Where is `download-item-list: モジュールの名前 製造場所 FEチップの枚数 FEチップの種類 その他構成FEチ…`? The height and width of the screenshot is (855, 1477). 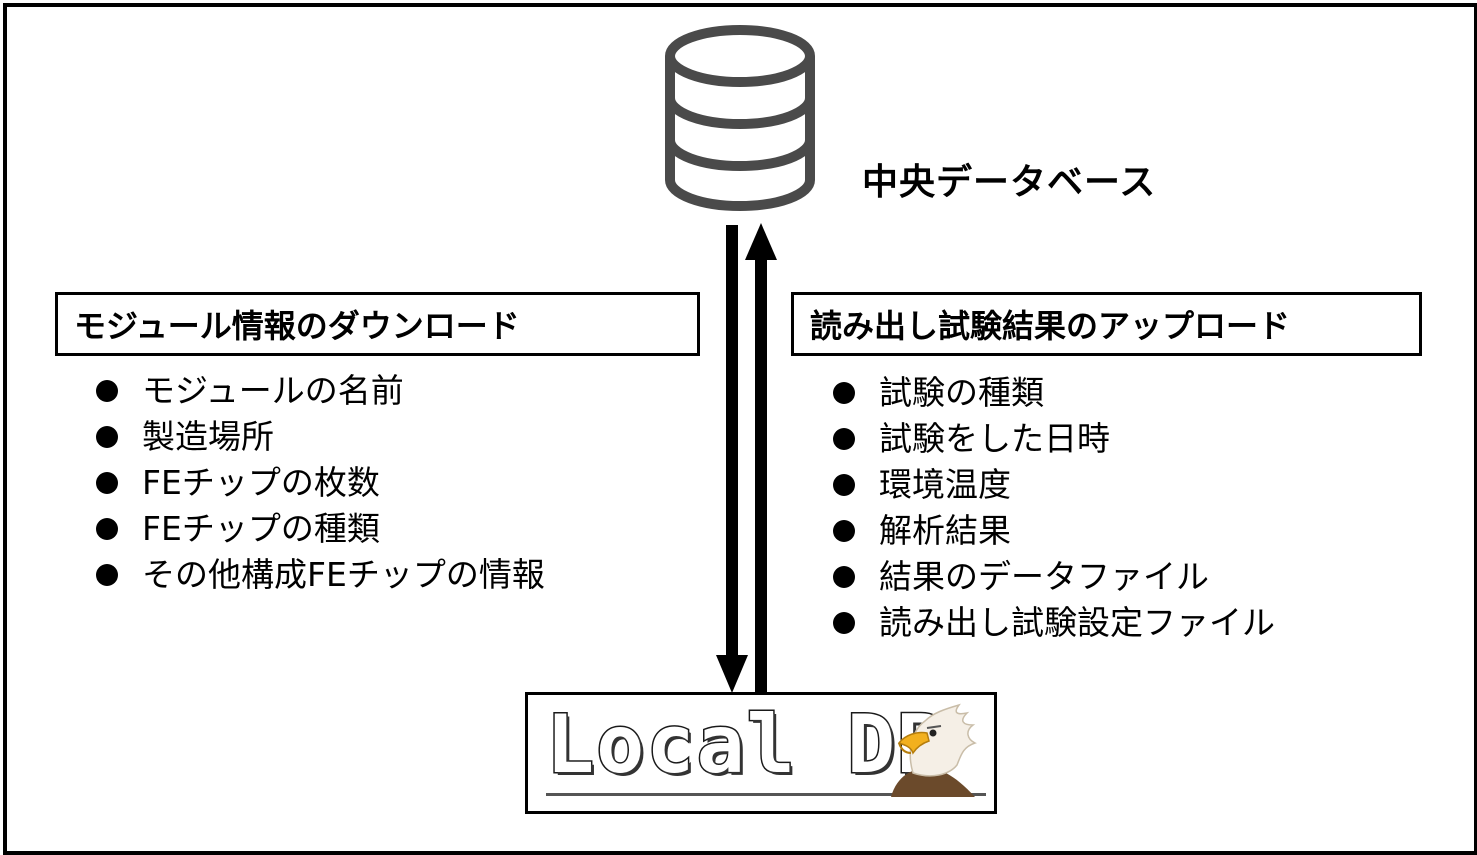 download-item-list: モジュールの名前 製造場所 FEチップの枚数 FEチップの種類 その他構成FEチ… is located at coordinates (320, 483).